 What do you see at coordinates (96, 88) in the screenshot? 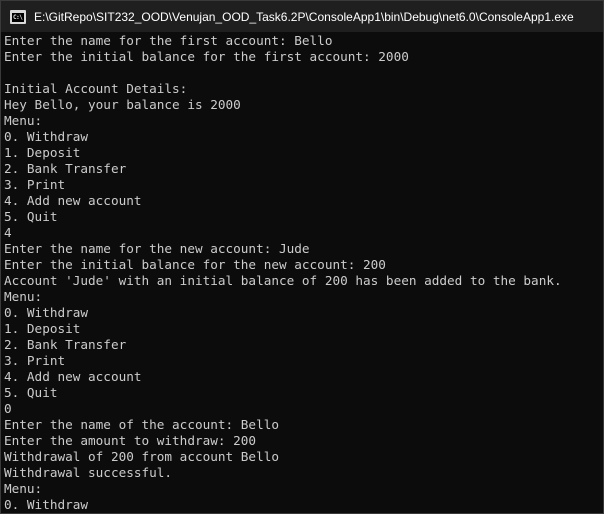
I see `console-line: Initial Account Details:` at bounding box center [96, 88].